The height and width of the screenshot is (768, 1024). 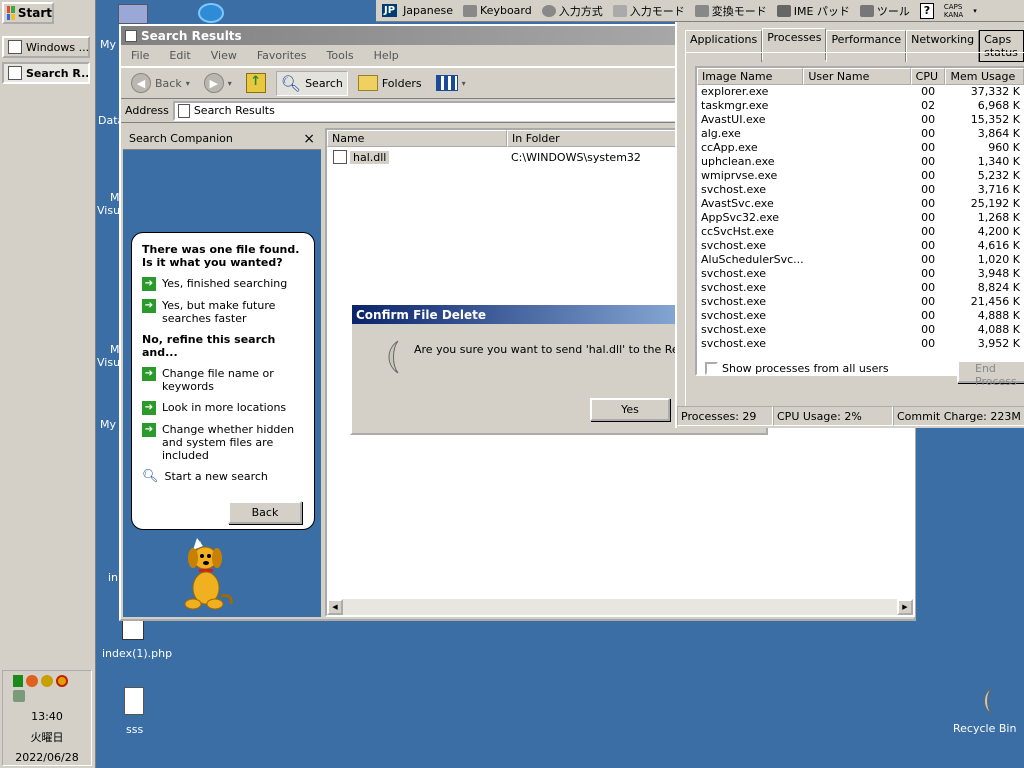 What do you see at coordinates (928, 105) in the screenshot?
I see `process-cpu: 02` at bounding box center [928, 105].